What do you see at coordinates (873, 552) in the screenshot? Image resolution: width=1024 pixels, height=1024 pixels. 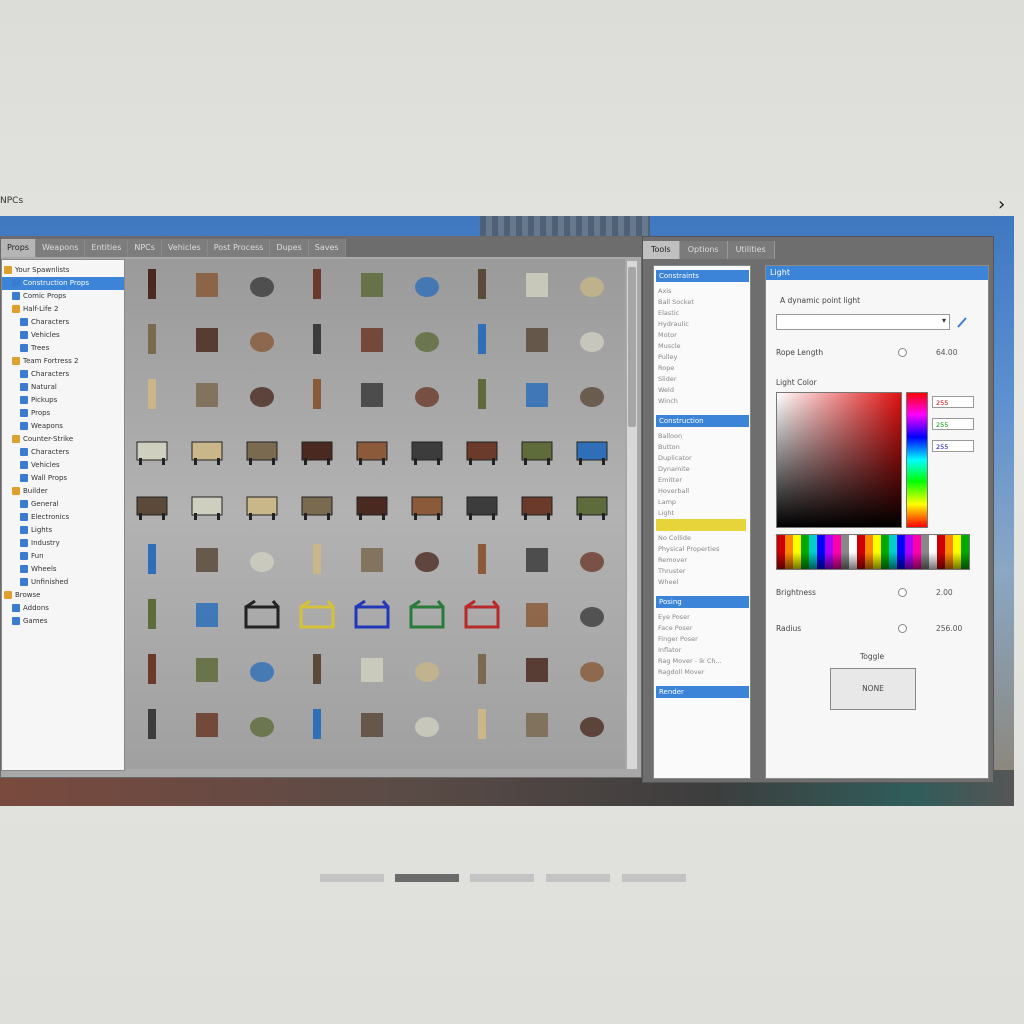 I see `color-palette` at bounding box center [873, 552].